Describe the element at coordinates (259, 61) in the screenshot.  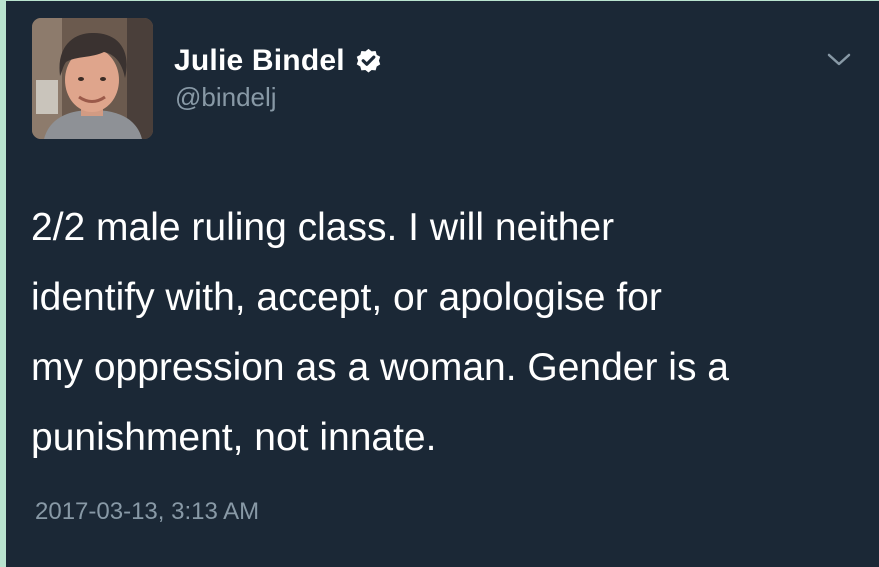
I see `author-display-name: Julie Bindel` at that location.